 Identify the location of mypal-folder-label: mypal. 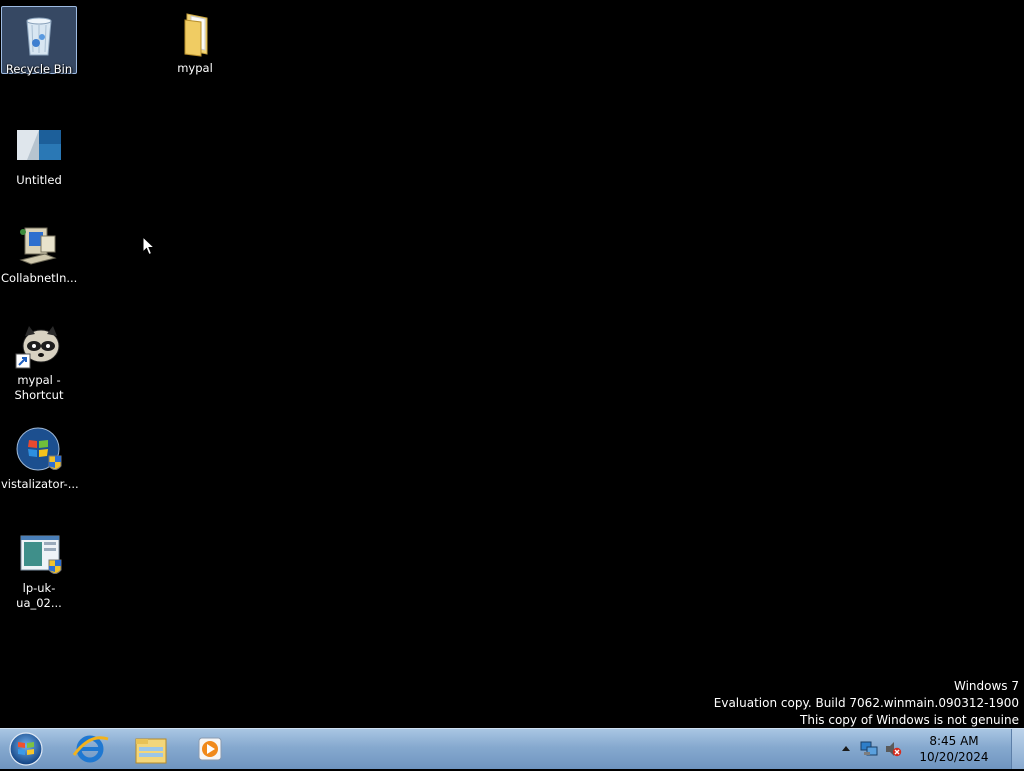
(195, 68).